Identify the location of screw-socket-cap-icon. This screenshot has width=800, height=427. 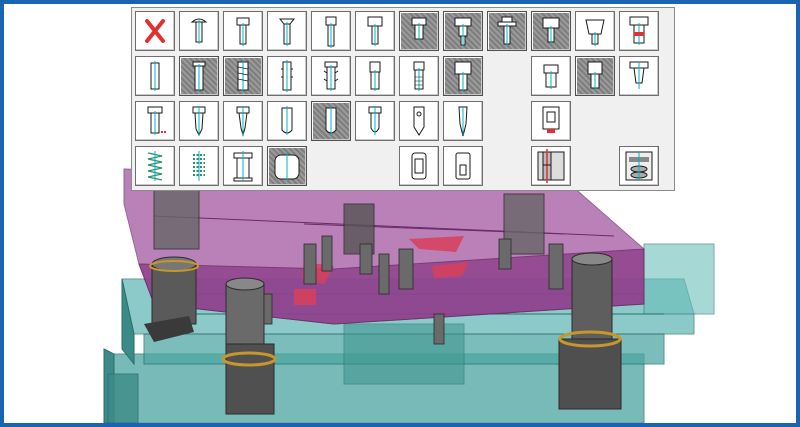
(375, 31).